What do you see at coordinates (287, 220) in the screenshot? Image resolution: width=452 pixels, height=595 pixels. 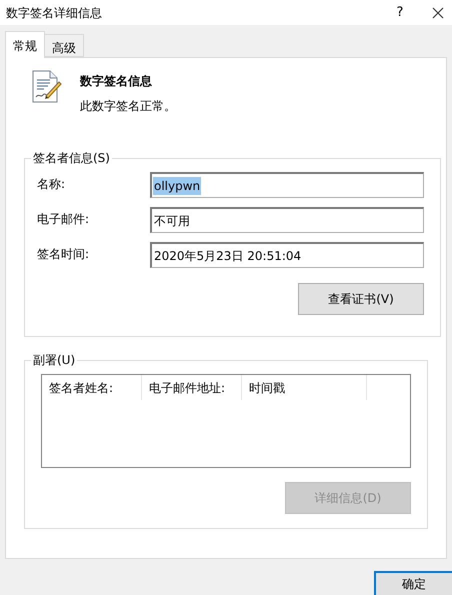 I see `text-field: 不可用` at bounding box center [287, 220].